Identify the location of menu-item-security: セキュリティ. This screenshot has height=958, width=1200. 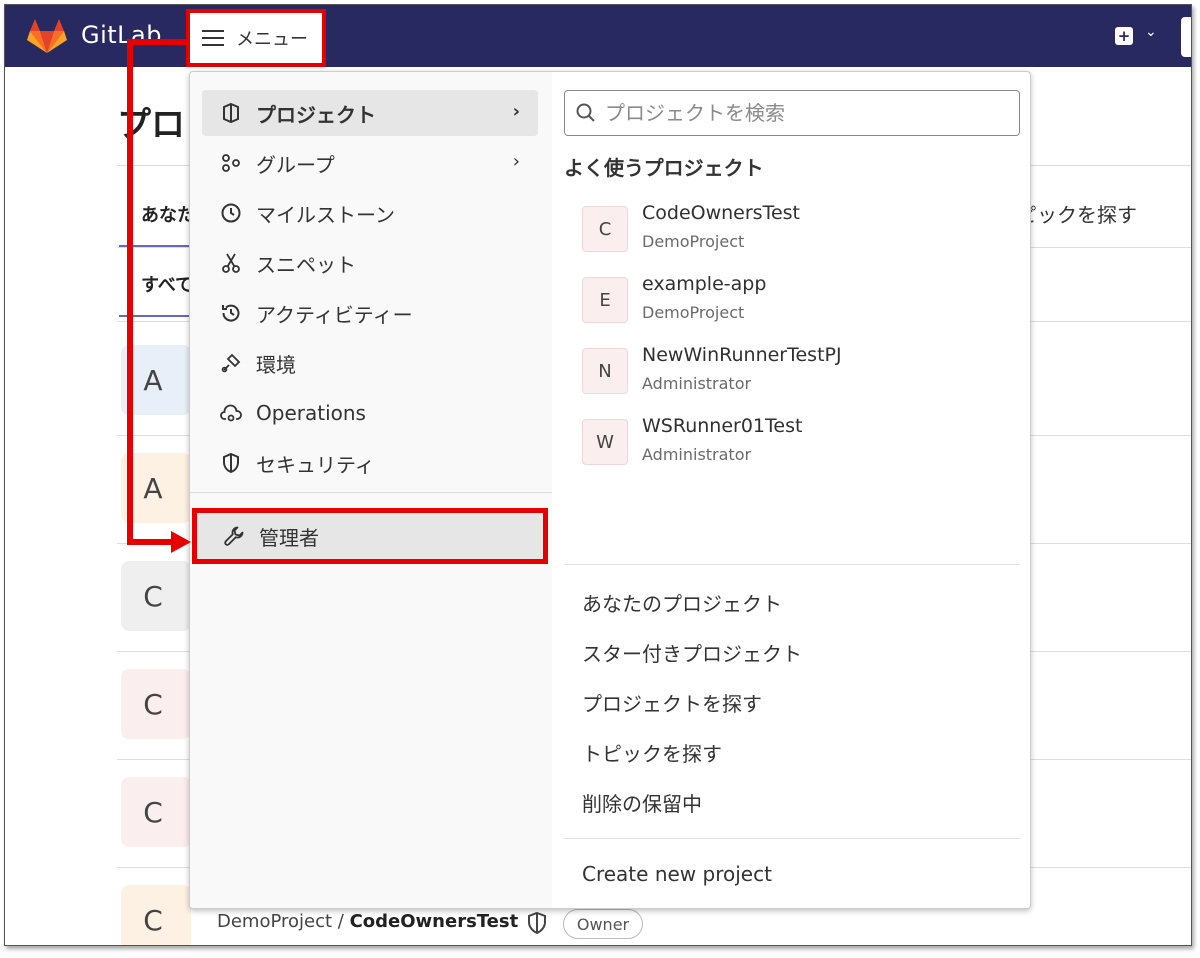
(370, 463).